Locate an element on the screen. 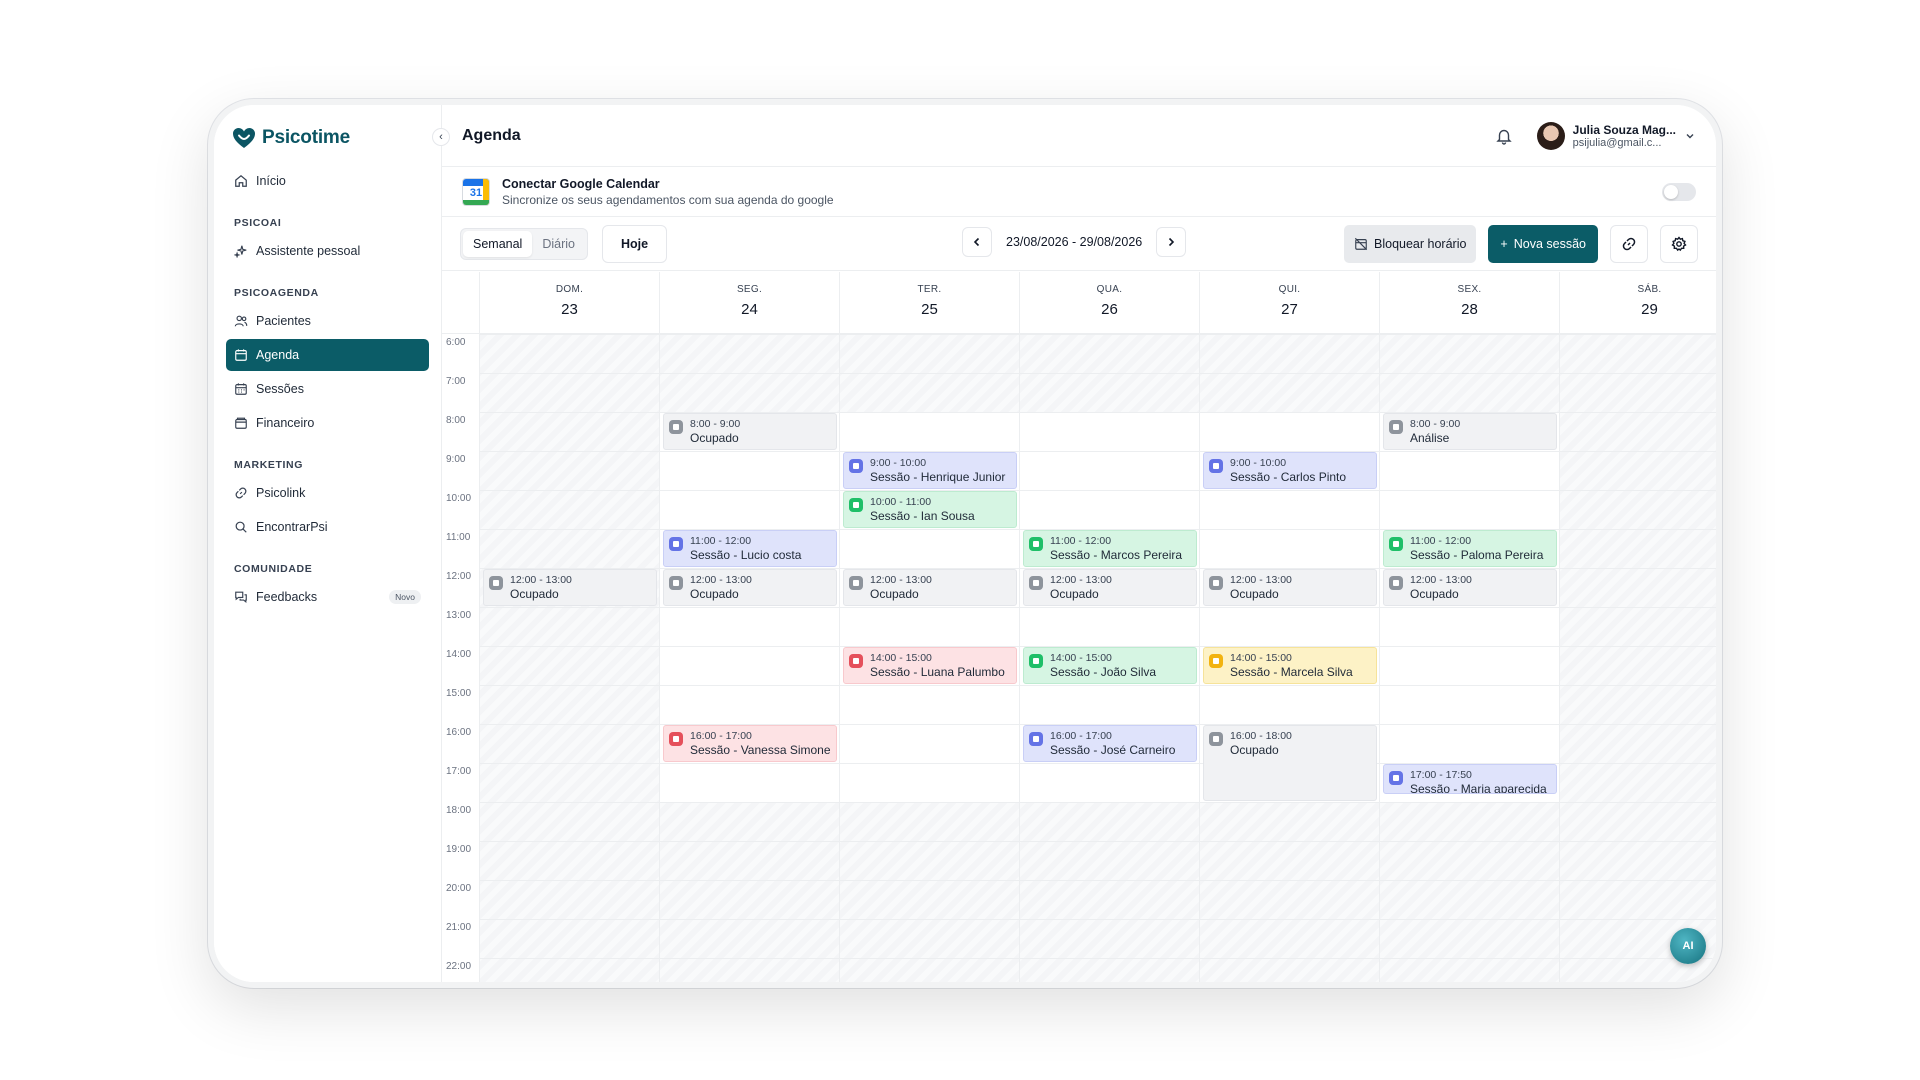  event-time: 9:00 - 10:00 is located at coordinates (1258, 463).